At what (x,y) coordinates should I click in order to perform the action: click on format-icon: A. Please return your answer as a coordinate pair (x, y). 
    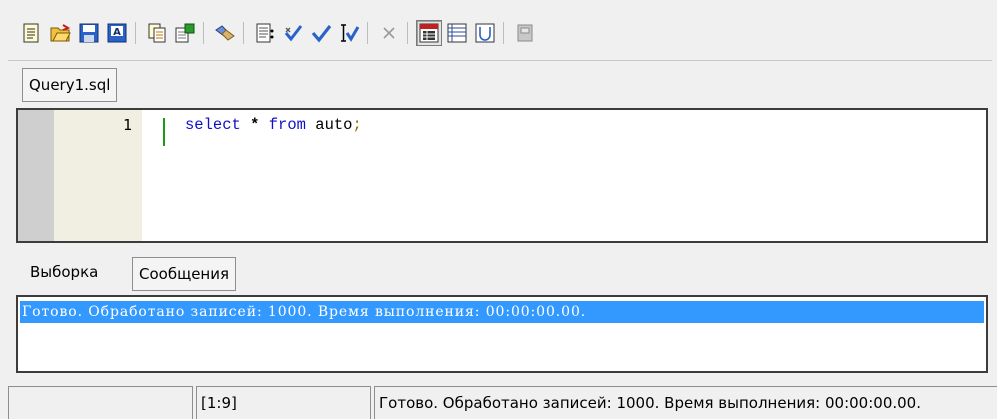
    Looking at the image, I should click on (117, 33).